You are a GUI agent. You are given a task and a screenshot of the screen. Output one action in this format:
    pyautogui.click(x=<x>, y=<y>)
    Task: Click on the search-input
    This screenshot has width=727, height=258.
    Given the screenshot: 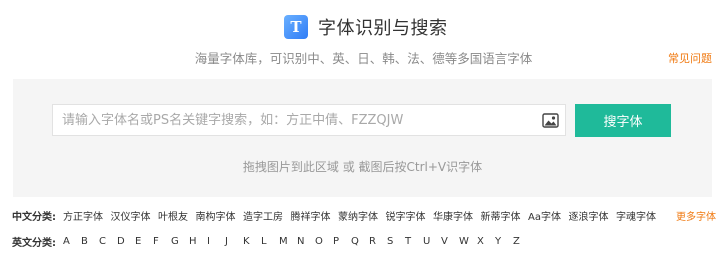 What is the action you would take?
    pyautogui.click(x=309, y=120)
    